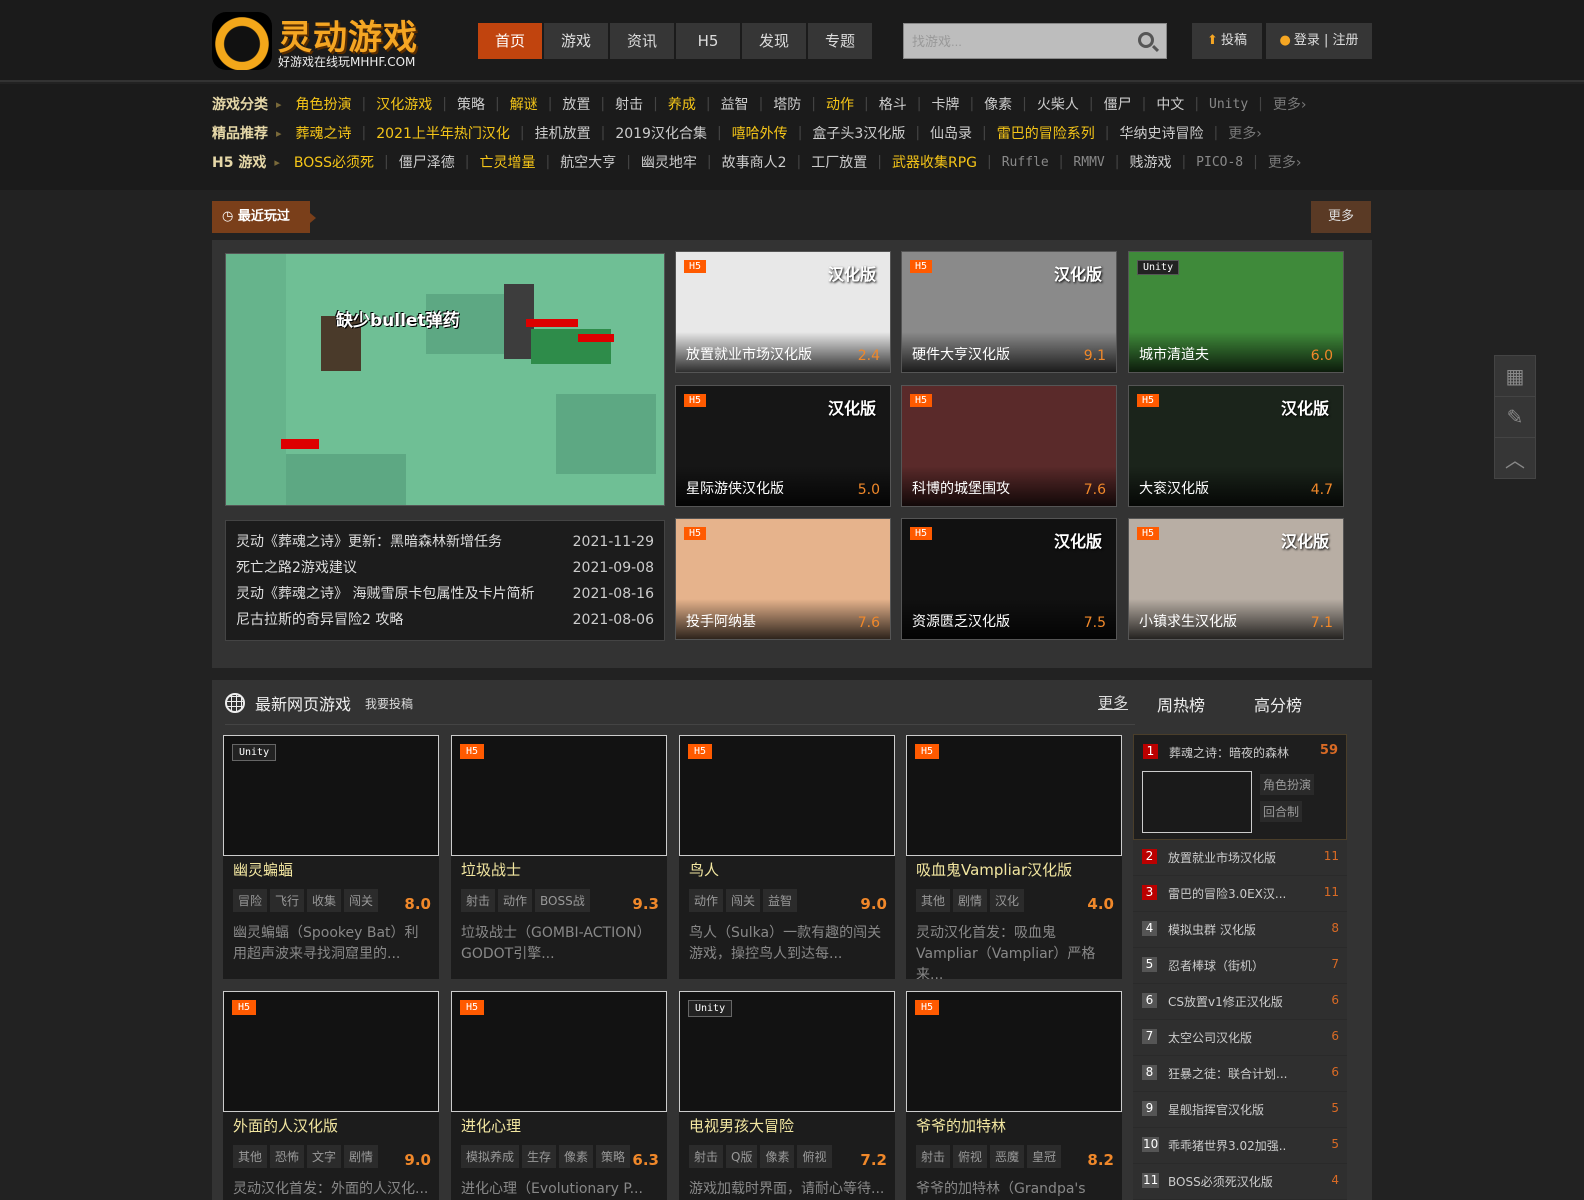 The image size is (1584, 1200). What do you see at coordinates (1515, 376) in the screenshot?
I see `qr-code-icon: ▦` at bounding box center [1515, 376].